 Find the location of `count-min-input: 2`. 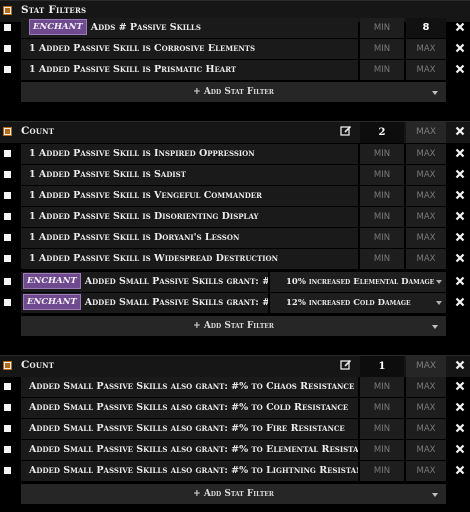

count-min-input: 2 is located at coordinates (382, 132).